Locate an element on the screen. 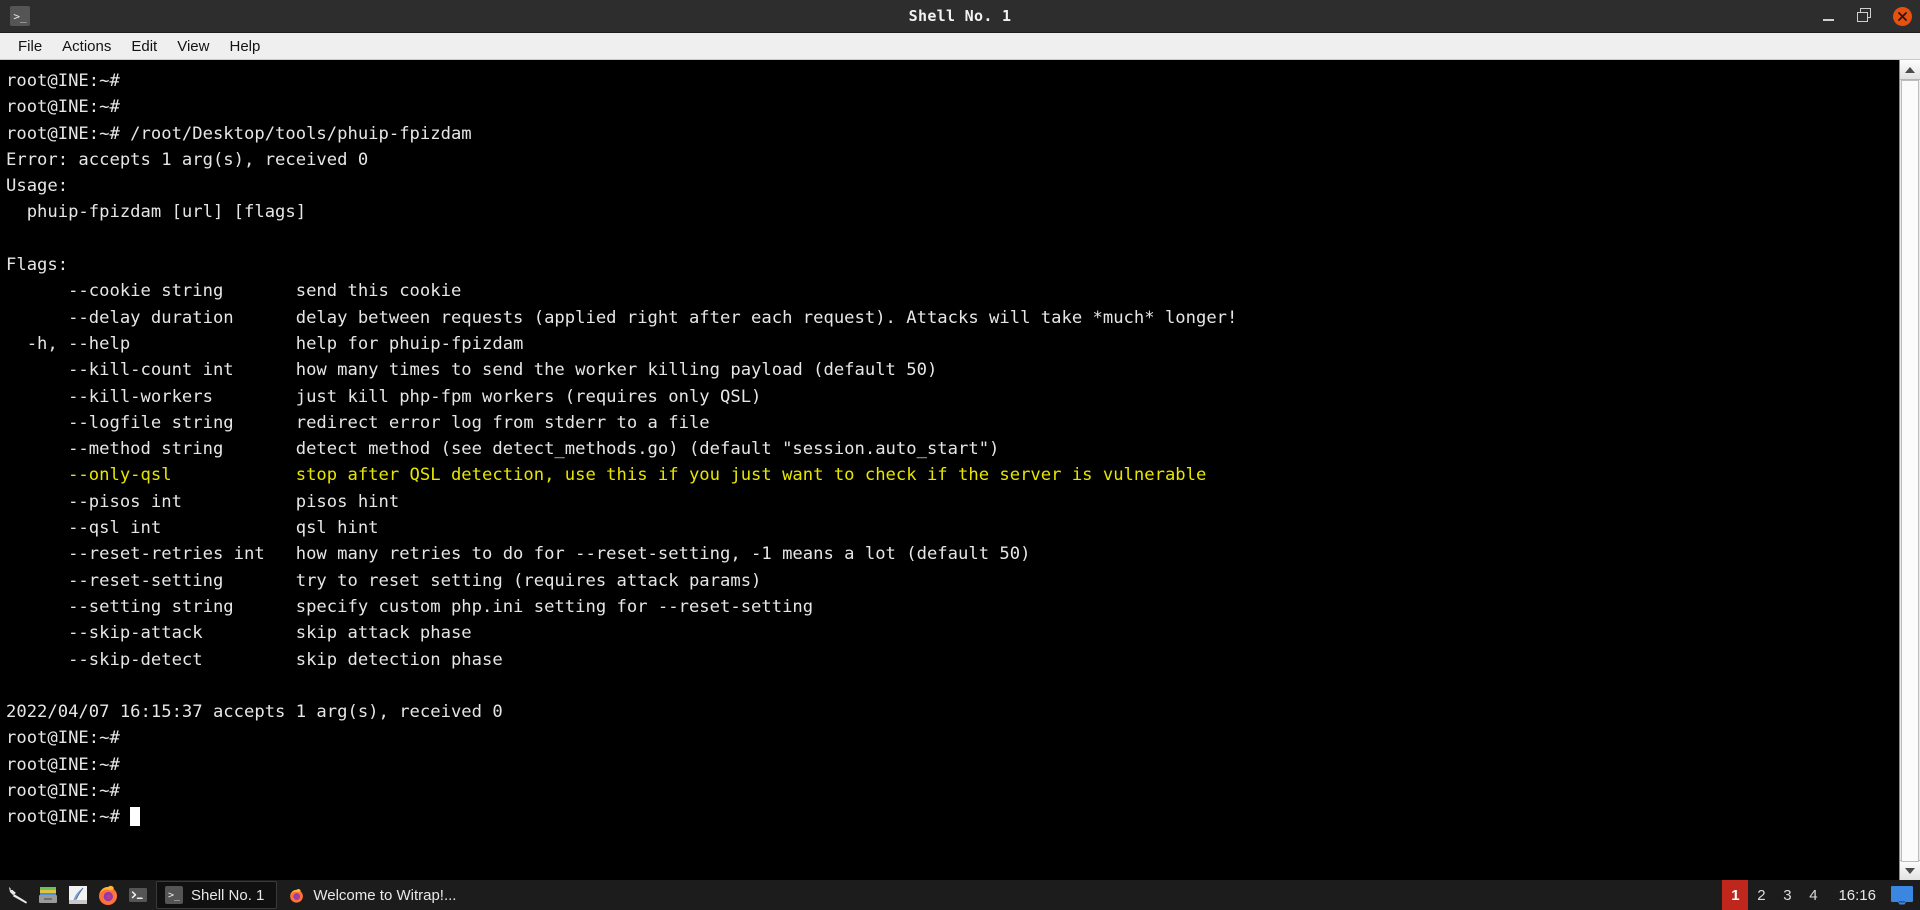  scrollbar-thumb is located at coordinates (1910, 471).